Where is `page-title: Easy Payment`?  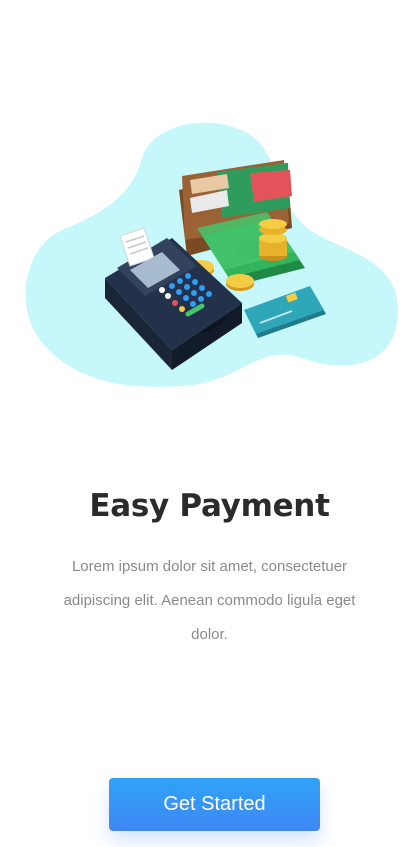
page-title: Easy Payment is located at coordinates (209, 506).